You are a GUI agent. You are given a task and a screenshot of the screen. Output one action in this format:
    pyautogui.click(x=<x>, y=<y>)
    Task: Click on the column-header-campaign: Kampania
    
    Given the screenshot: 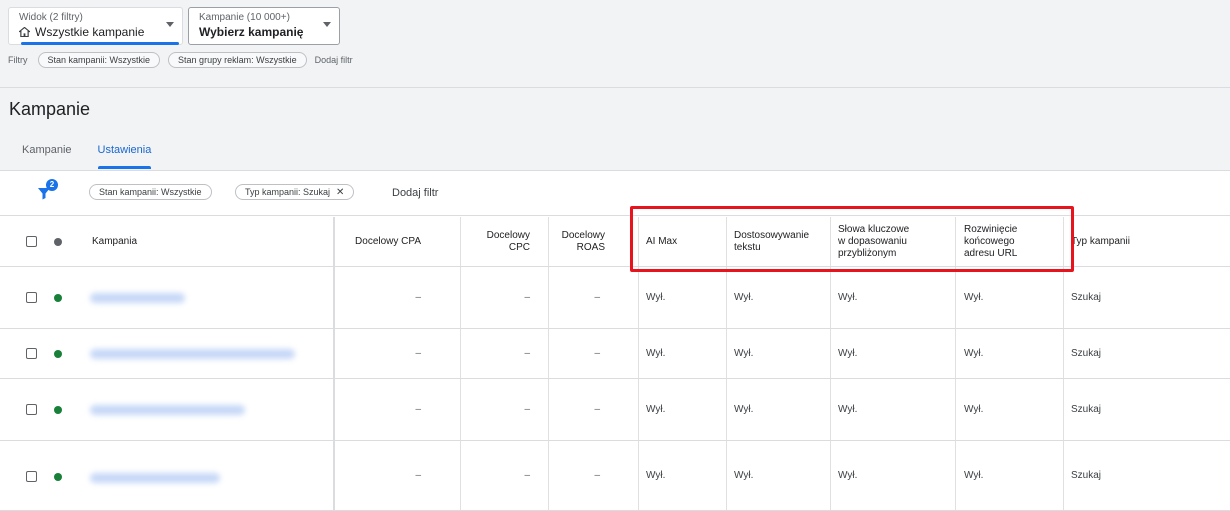 What is the action you would take?
    pyautogui.click(x=114, y=241)
    